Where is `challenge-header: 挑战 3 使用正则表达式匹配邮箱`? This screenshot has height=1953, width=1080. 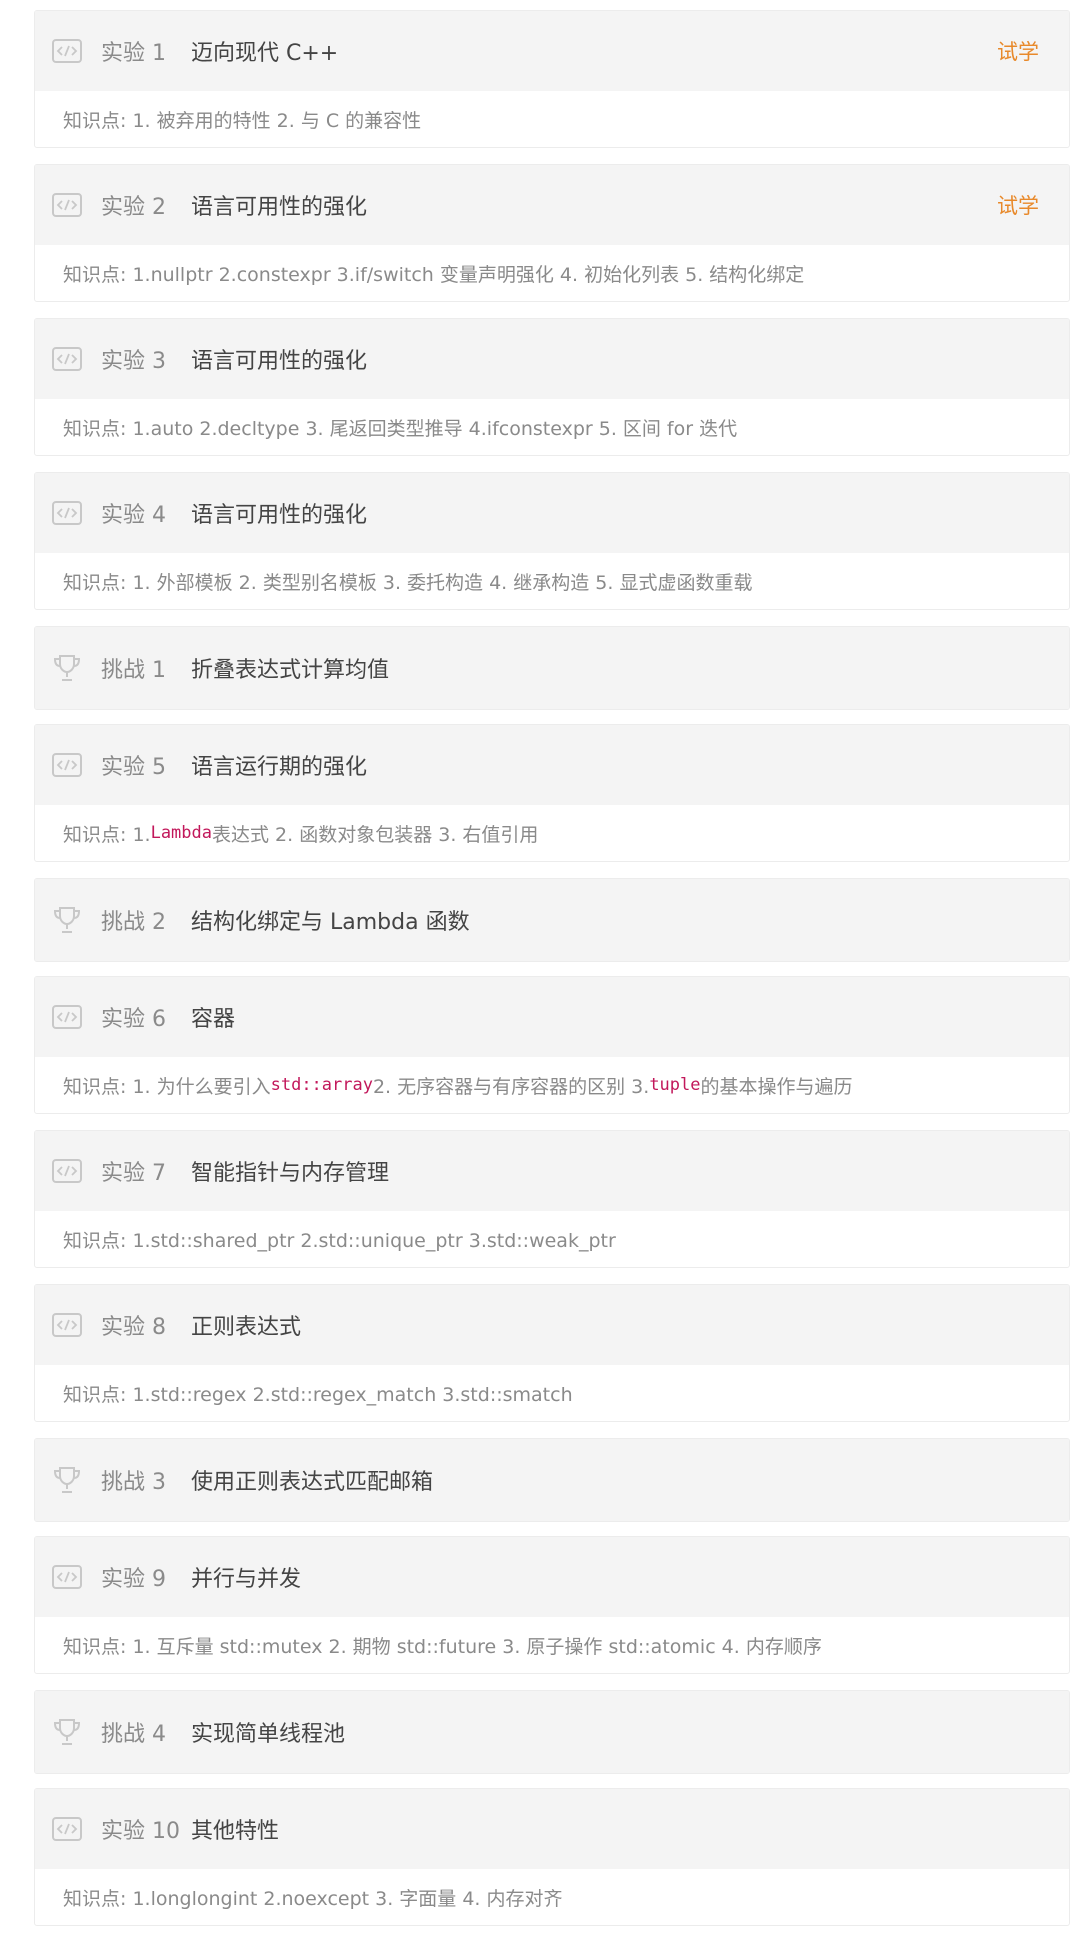
challenge-header: 挑战 3 使用正则表达式匹配邮箱 is located at coordinates (552, 1480).